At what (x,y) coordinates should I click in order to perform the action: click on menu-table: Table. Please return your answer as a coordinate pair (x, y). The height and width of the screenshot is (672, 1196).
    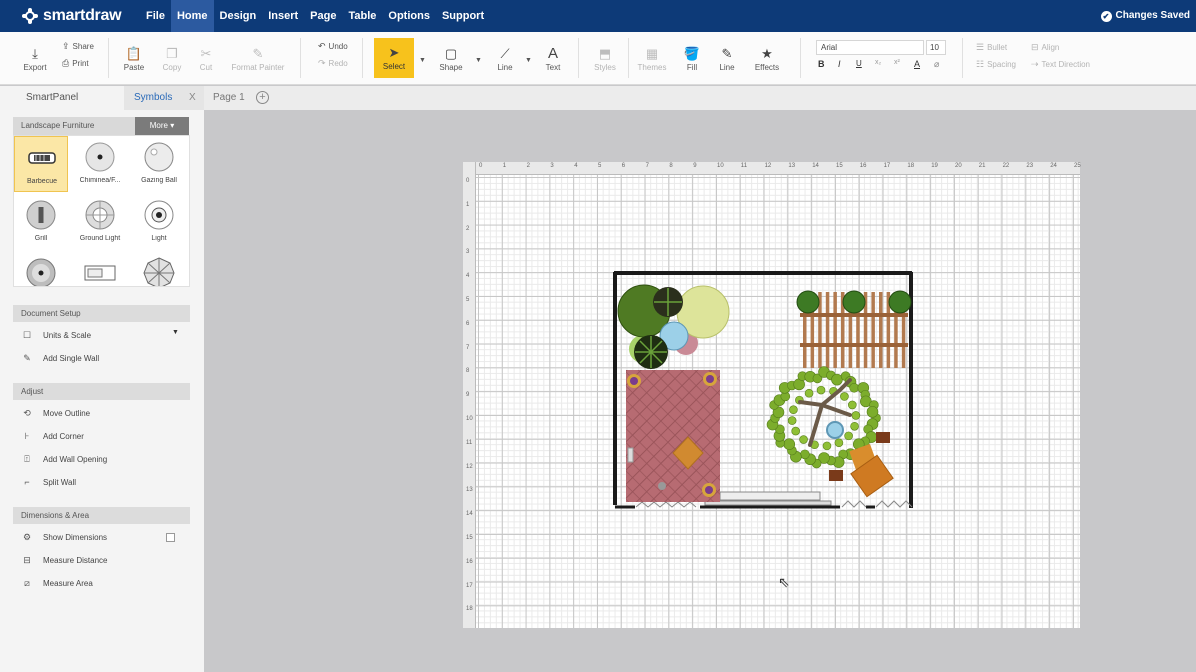
    Looking at the image, I should click on (362, 16).